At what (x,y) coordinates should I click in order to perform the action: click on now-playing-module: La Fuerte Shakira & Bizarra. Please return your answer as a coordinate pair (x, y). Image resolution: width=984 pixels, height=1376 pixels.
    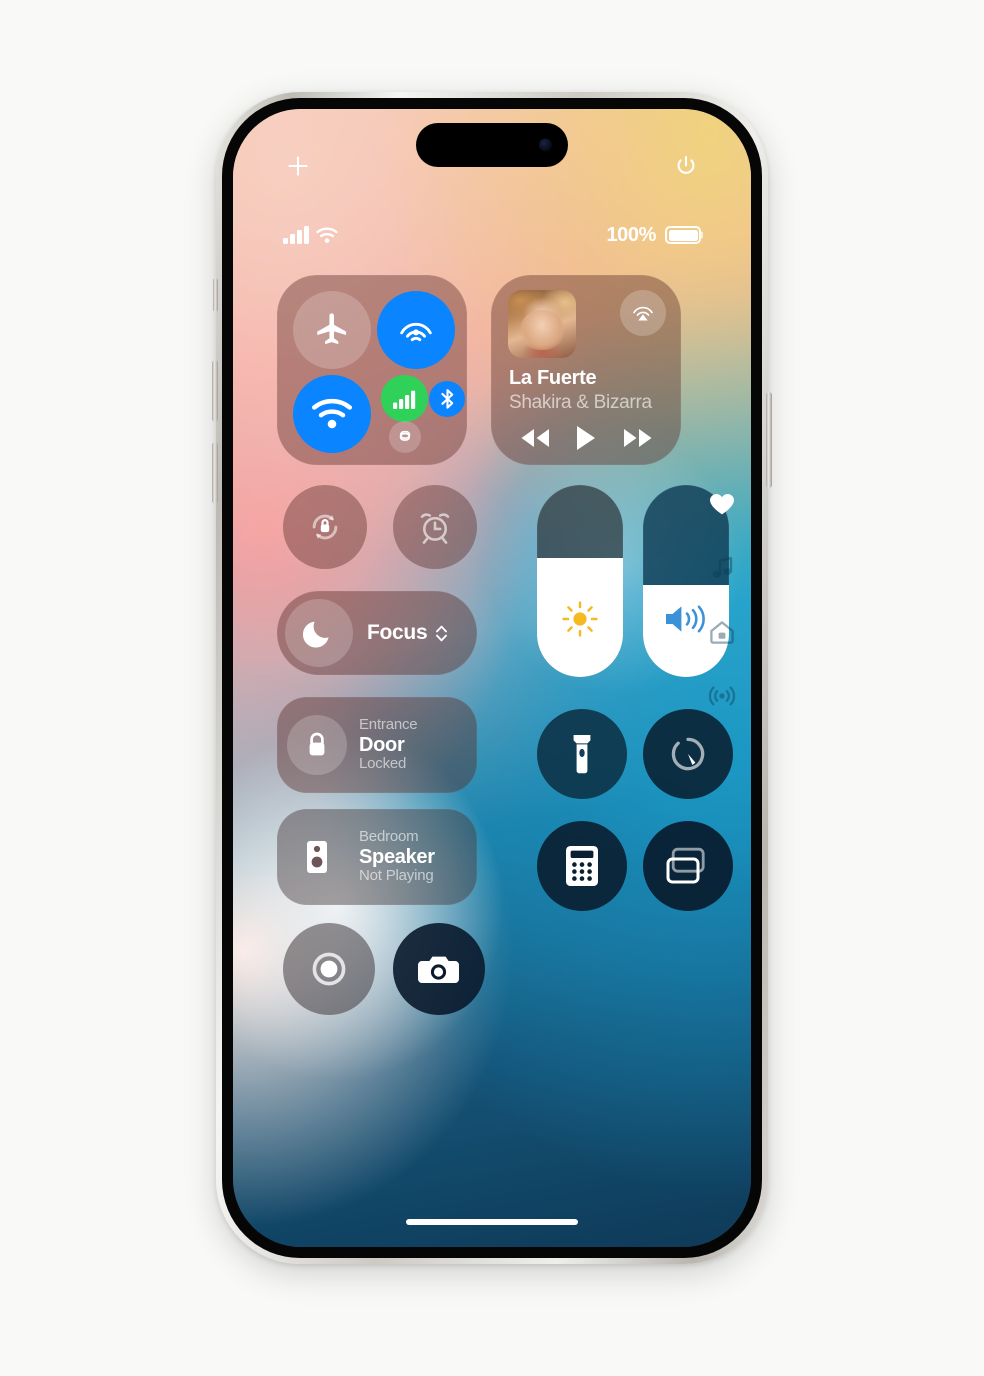
    Looking at the image, I should click on (586, 370).